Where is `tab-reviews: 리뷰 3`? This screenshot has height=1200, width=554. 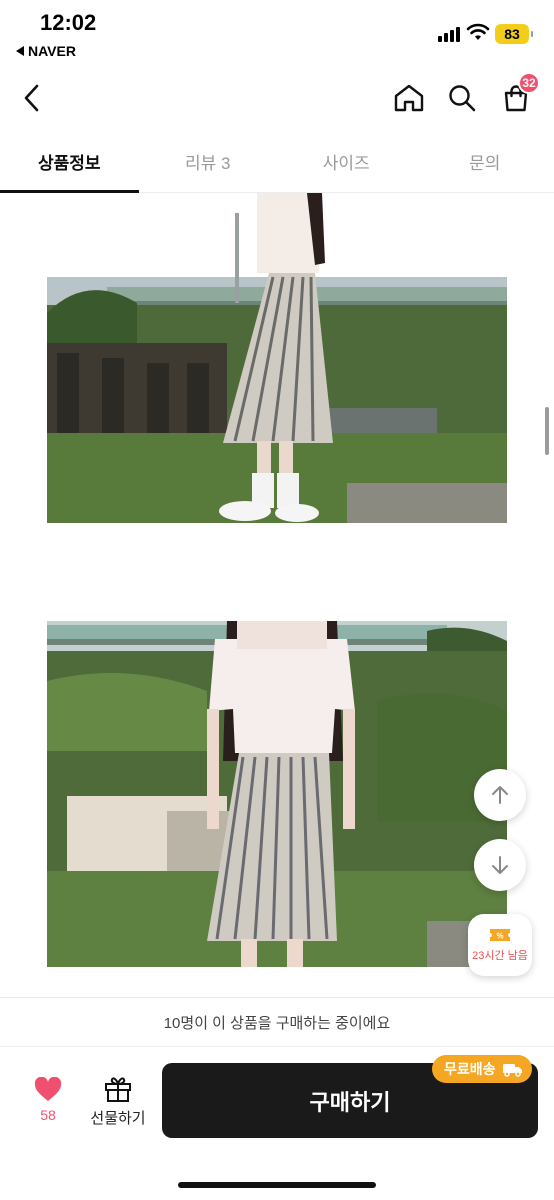
tab-reviews: 리뷰 3 is located at coordinates (208, 161).